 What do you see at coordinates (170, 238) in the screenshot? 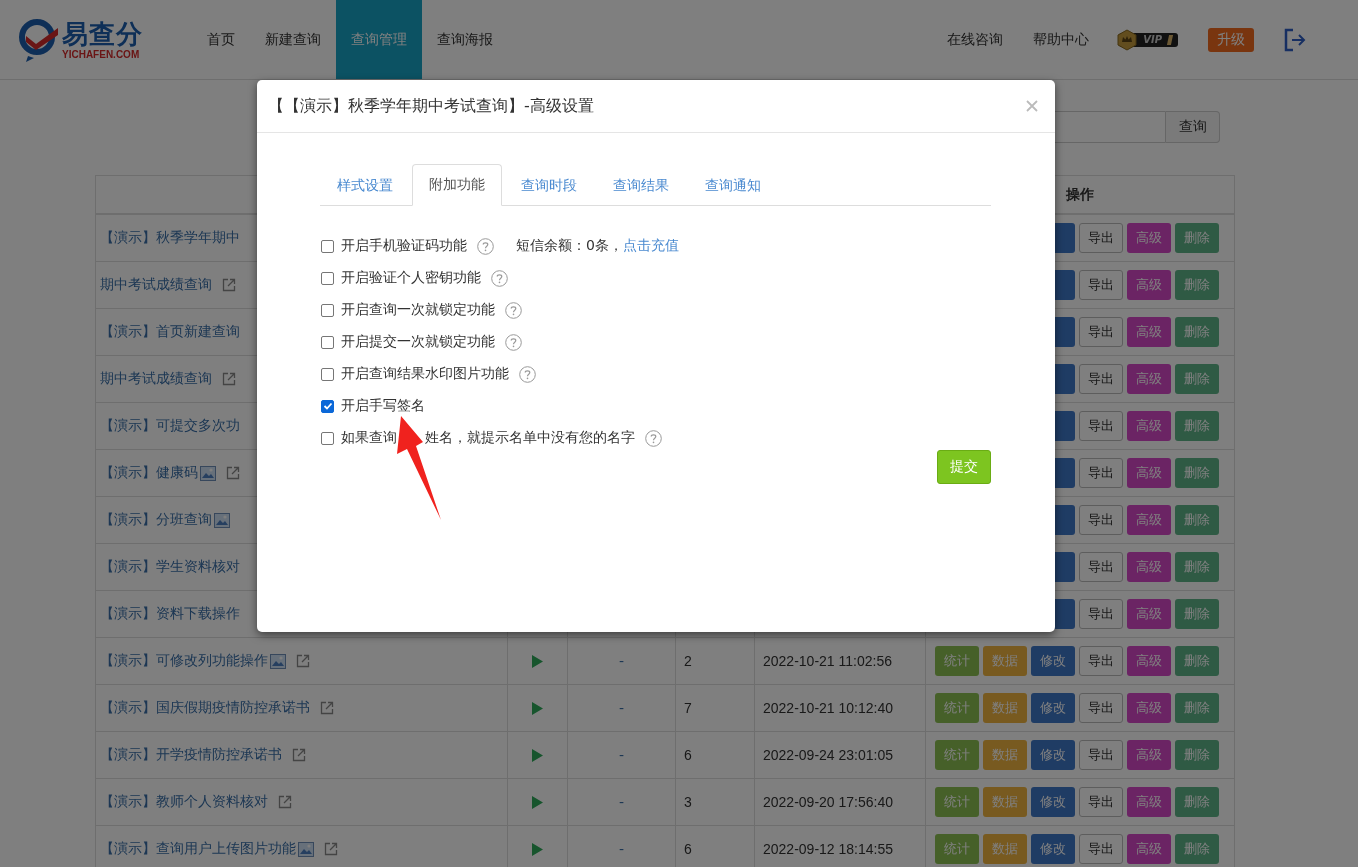
I see `query-link: 【演示】秋季学年期中` at bounding box center [170, 238].